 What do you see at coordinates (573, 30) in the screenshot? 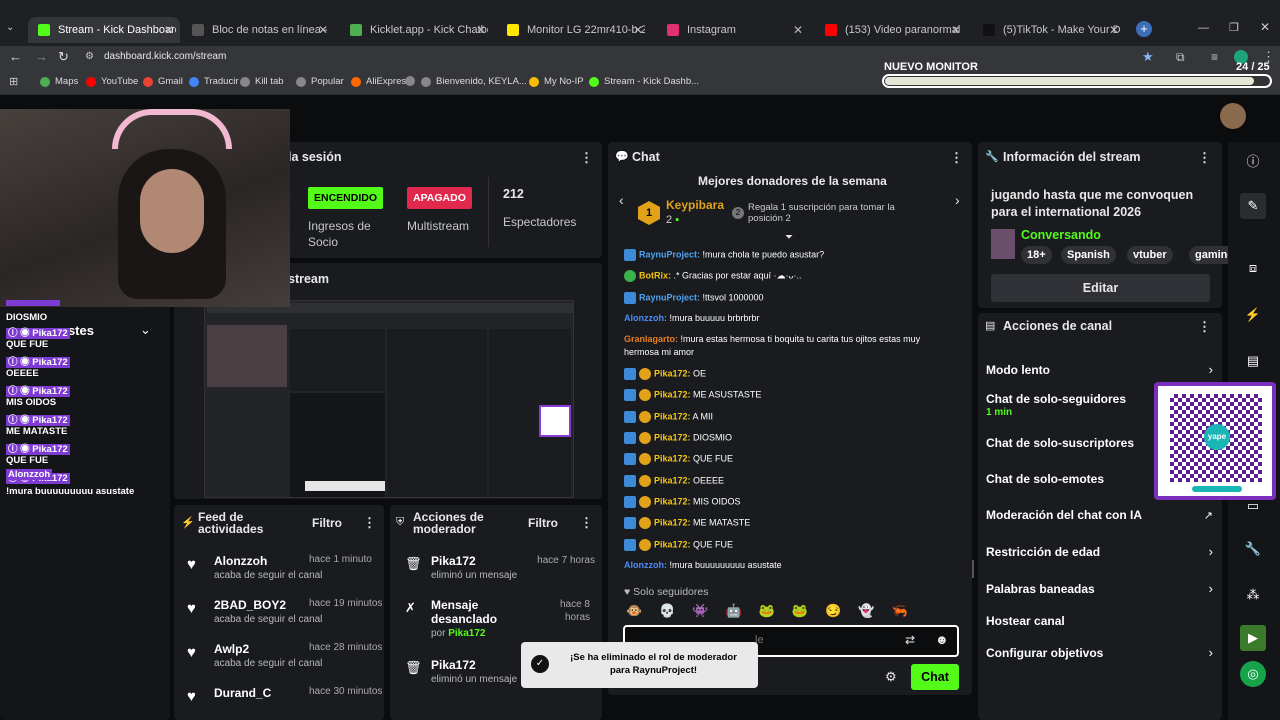
I see `browser-tab: Monitor LG 22mr410-b 21.45 F✕` at bounding box center [573, 30].